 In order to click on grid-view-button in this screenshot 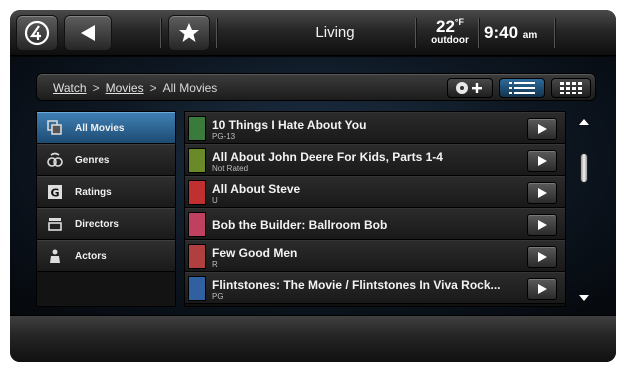, I will do `click(571, 88)`.